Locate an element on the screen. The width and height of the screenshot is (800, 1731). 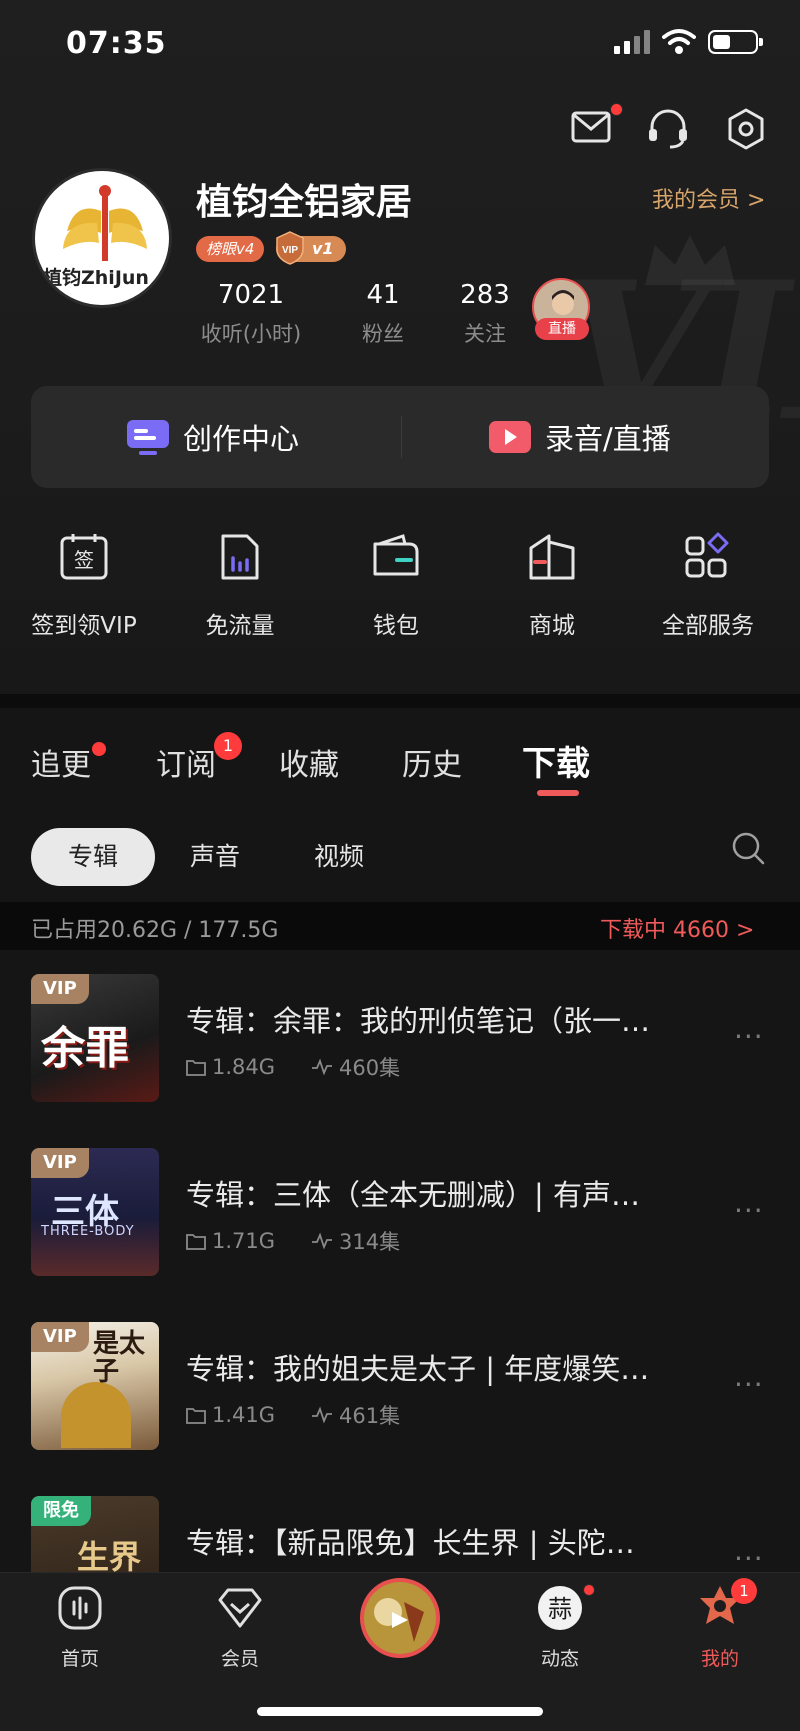
feed-icon-glyph: 蒜 is located at coordinates (560, 1609).